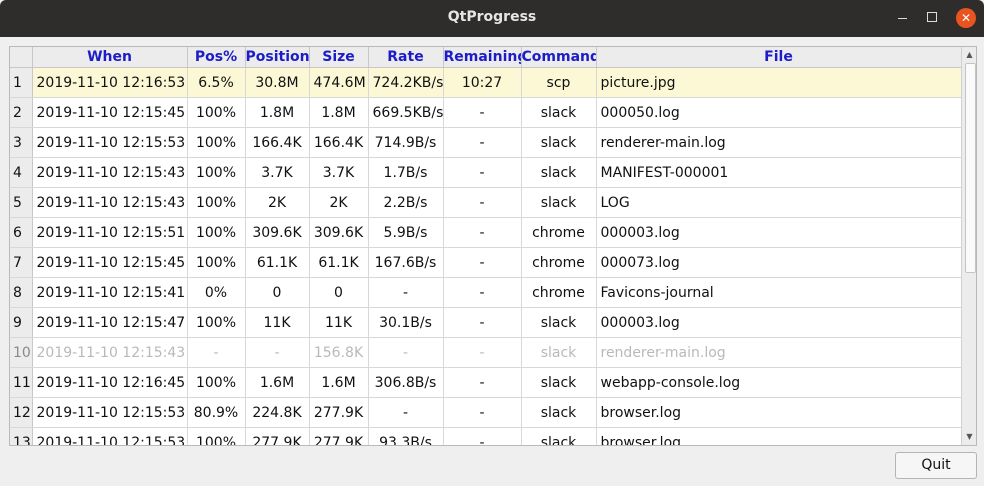 The height and width of the screenshot is (486, 984). What do you see at coordinates (339, 292) in the screenshot?
I see `cell-size: 0` at bounding box center [339, 292].